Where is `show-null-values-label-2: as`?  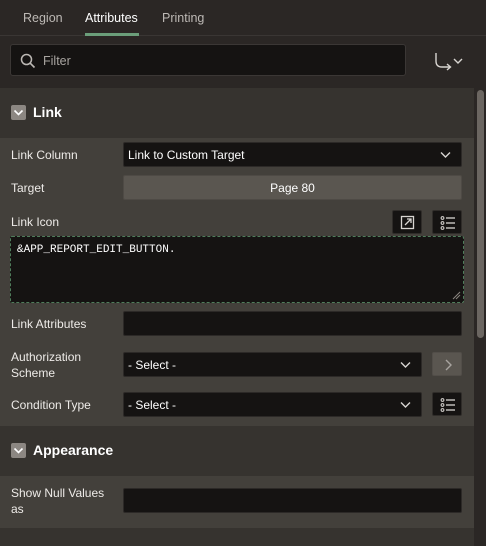
show-null-values-label-2: as is located at coordinates (17, 509).